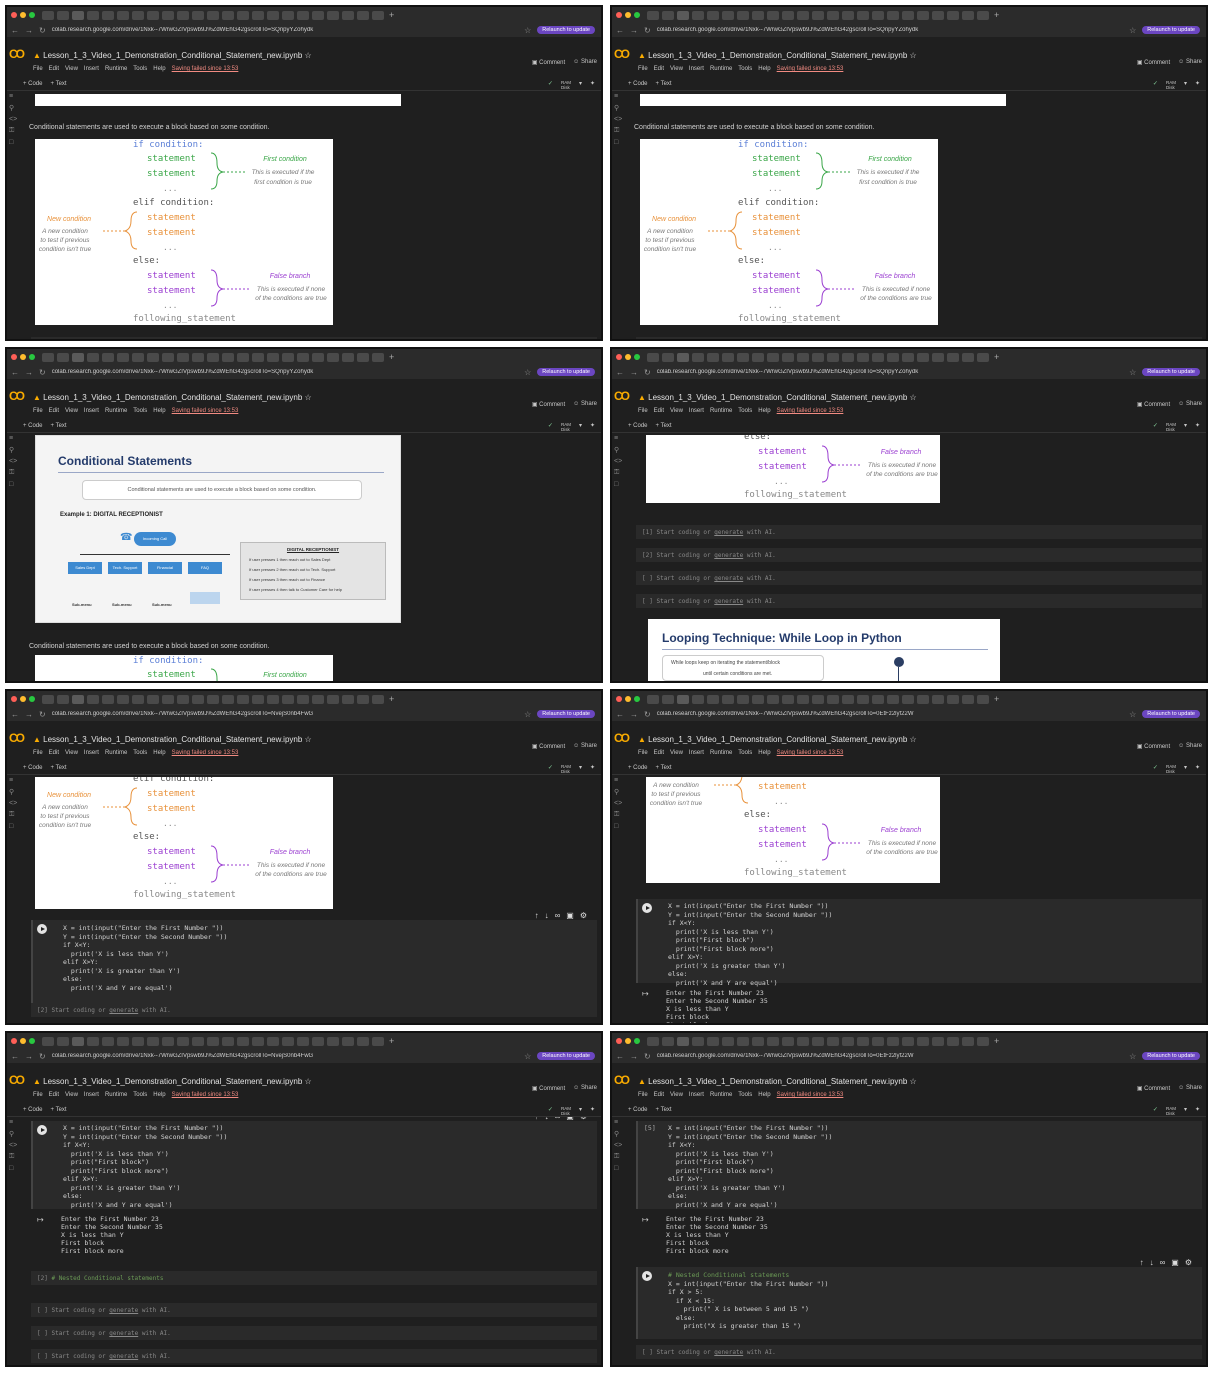 Image resolution: width=1215 pixels, height=1373 pixels. Describe the element at coordinates (308, 1081) in the screenshot. I see `star-icon: ☆` at that location.